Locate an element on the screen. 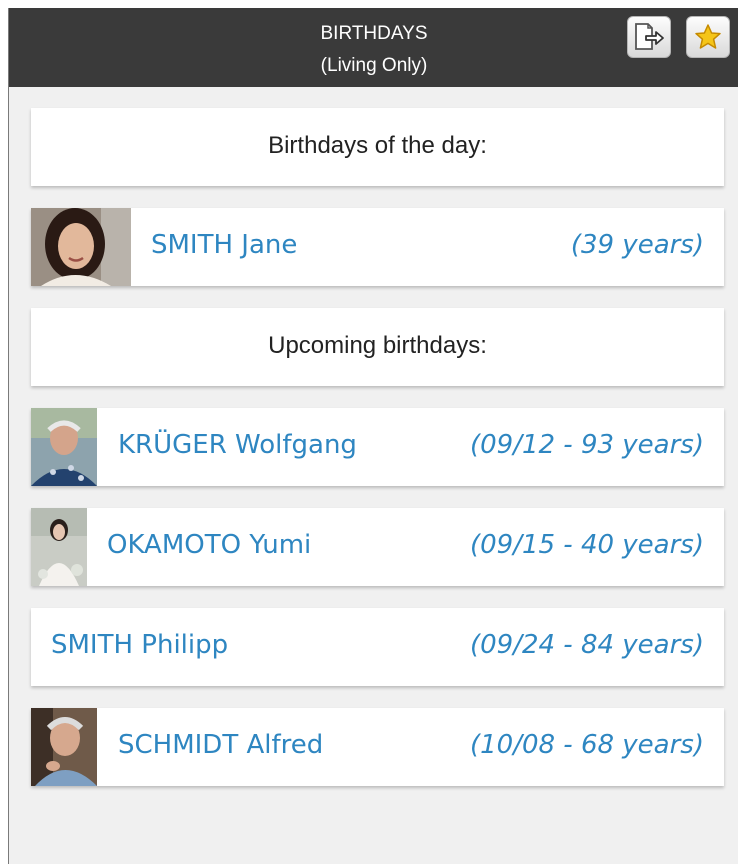 The height and width of the screenshot is (864, 738). favorite-button is located at coordinates (708, 37).